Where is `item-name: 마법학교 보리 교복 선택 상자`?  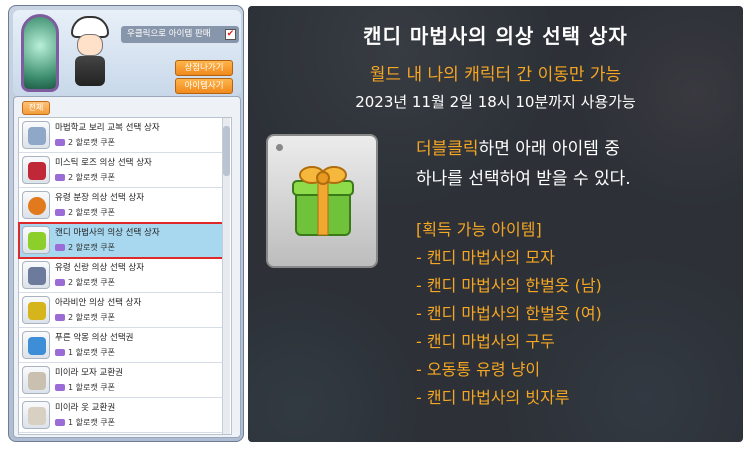
item-name: 마법학교 보리 교복 선택 상자 is located at coordinates (107, 128).